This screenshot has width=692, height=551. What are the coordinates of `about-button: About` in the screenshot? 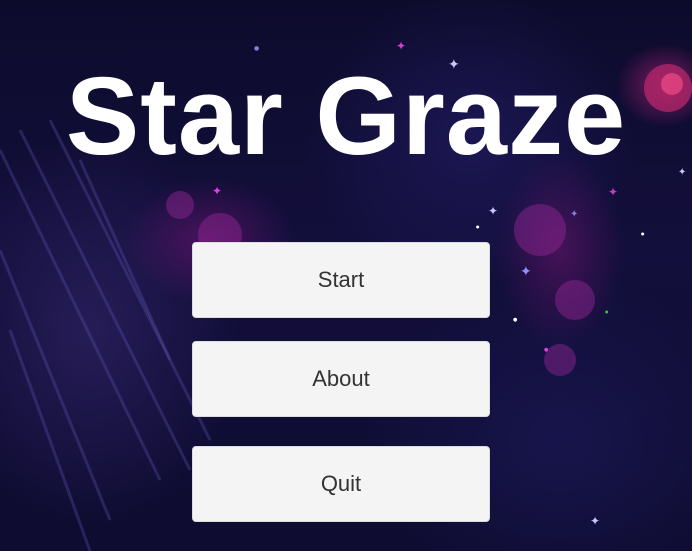 It's located at (341, 379).